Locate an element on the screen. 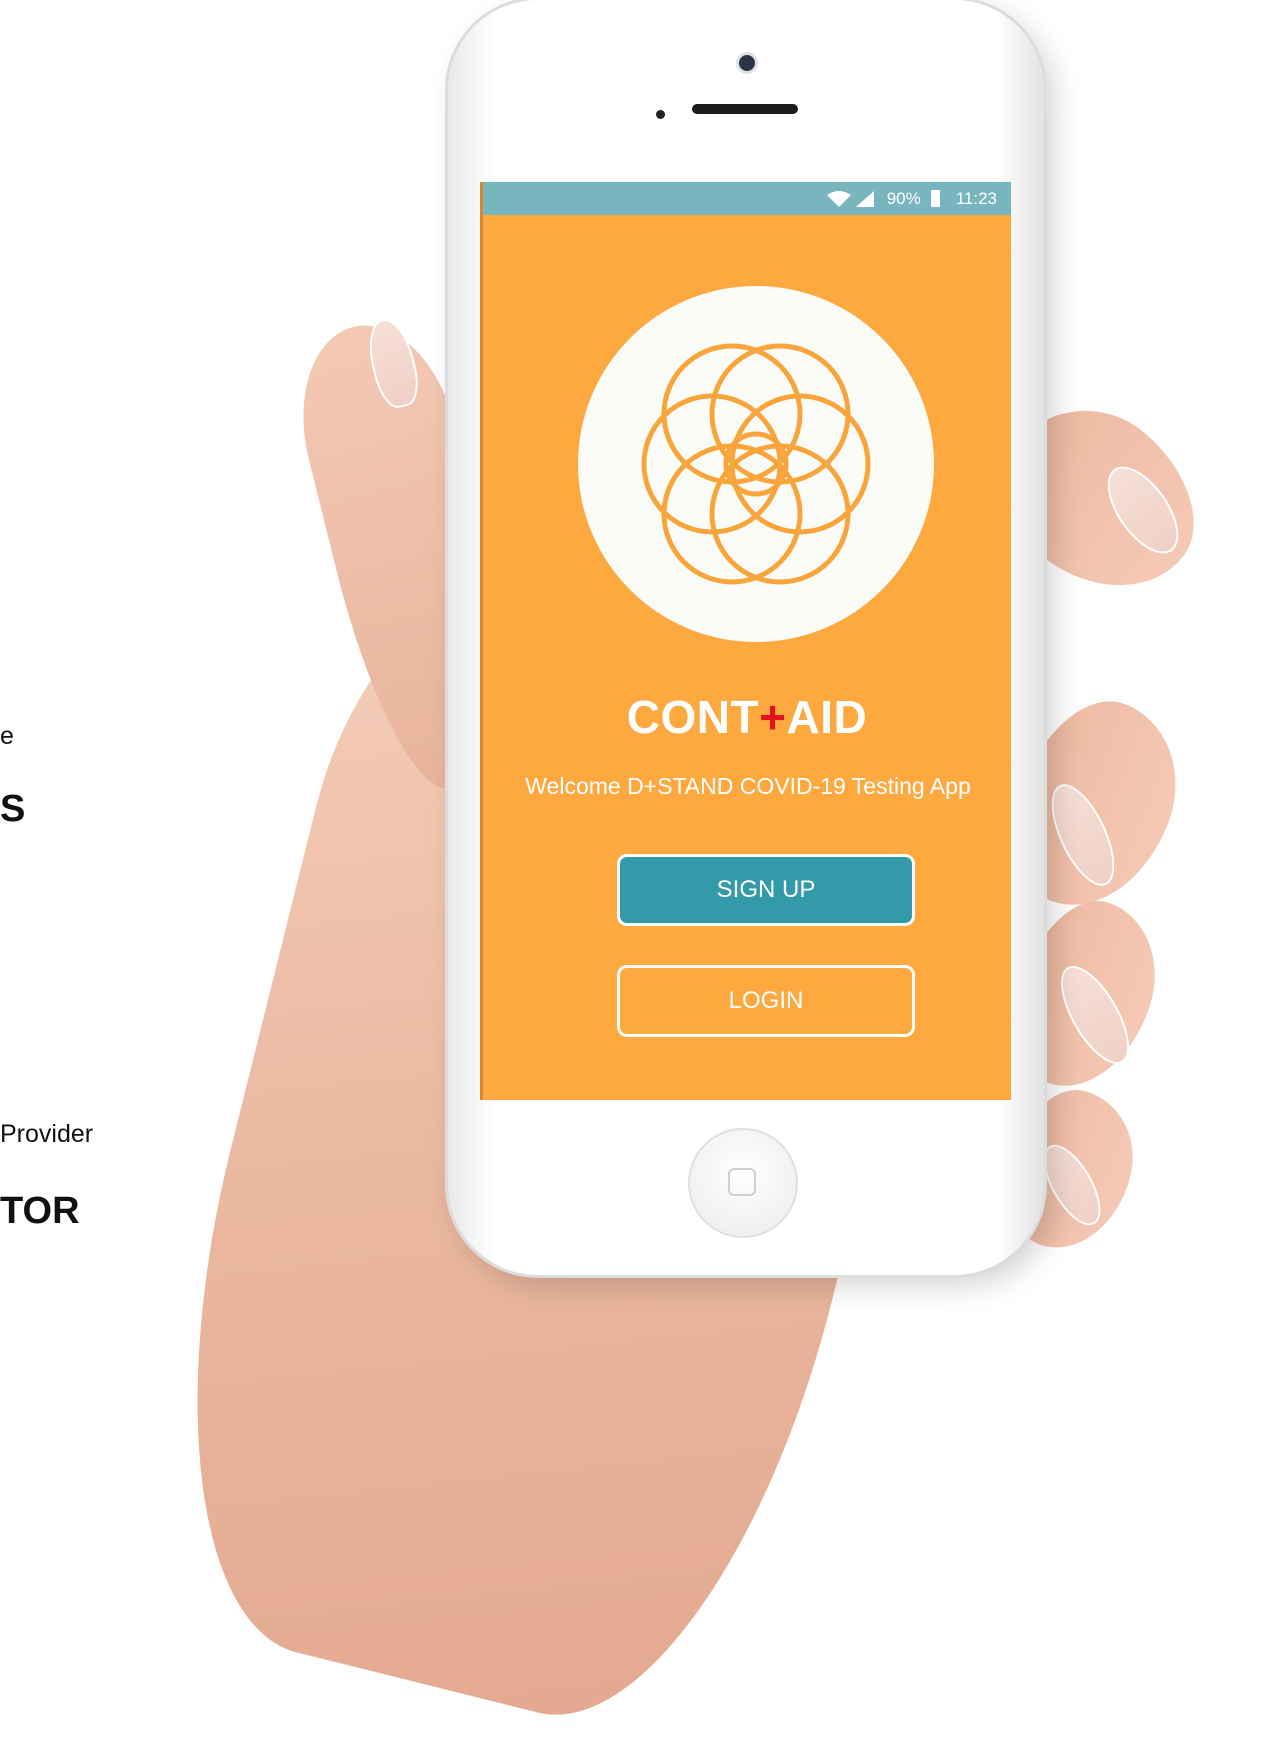  home-button is located at coordinates (743, 1183).